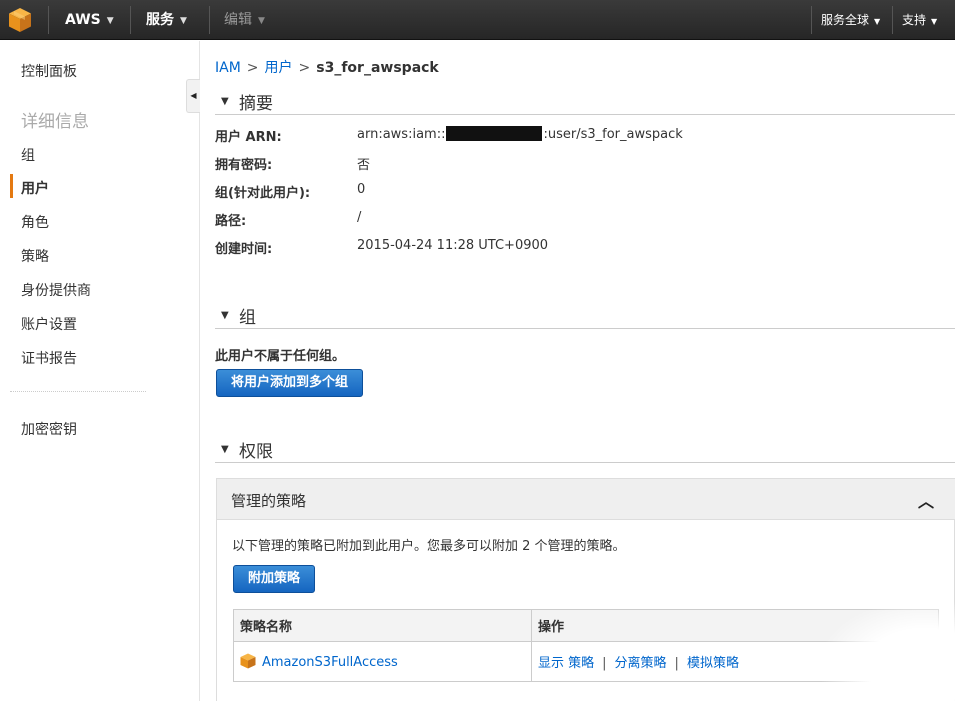  I want to click on summary-section-toggle: ▼ 摘要, so click(585, 101).